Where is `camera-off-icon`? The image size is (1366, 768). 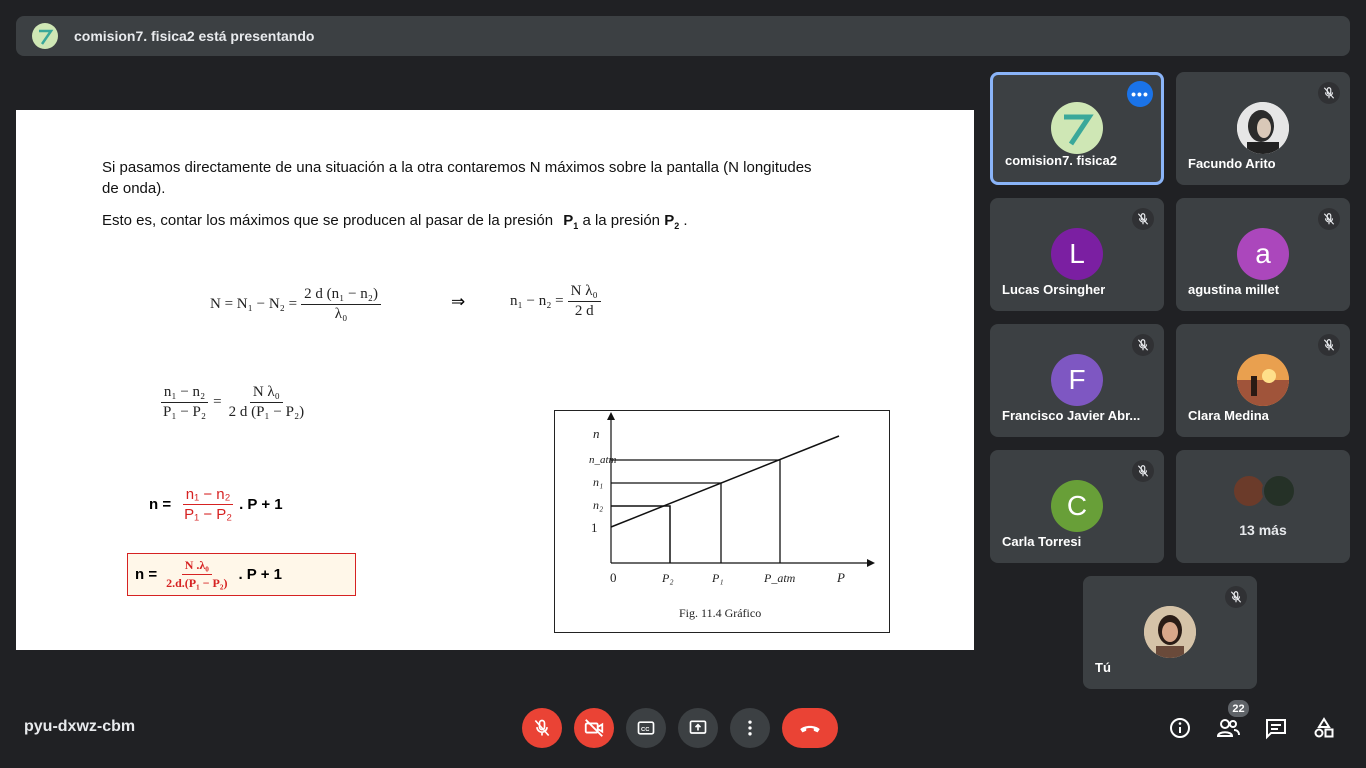 camera-off-icon is located at coordinates (594, 728).